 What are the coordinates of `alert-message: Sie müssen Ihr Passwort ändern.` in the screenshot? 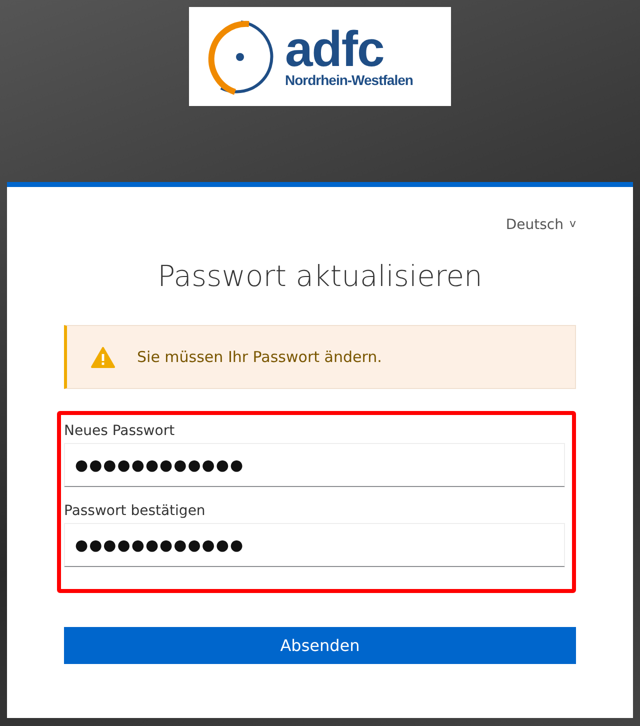 It's located at (259, 357).